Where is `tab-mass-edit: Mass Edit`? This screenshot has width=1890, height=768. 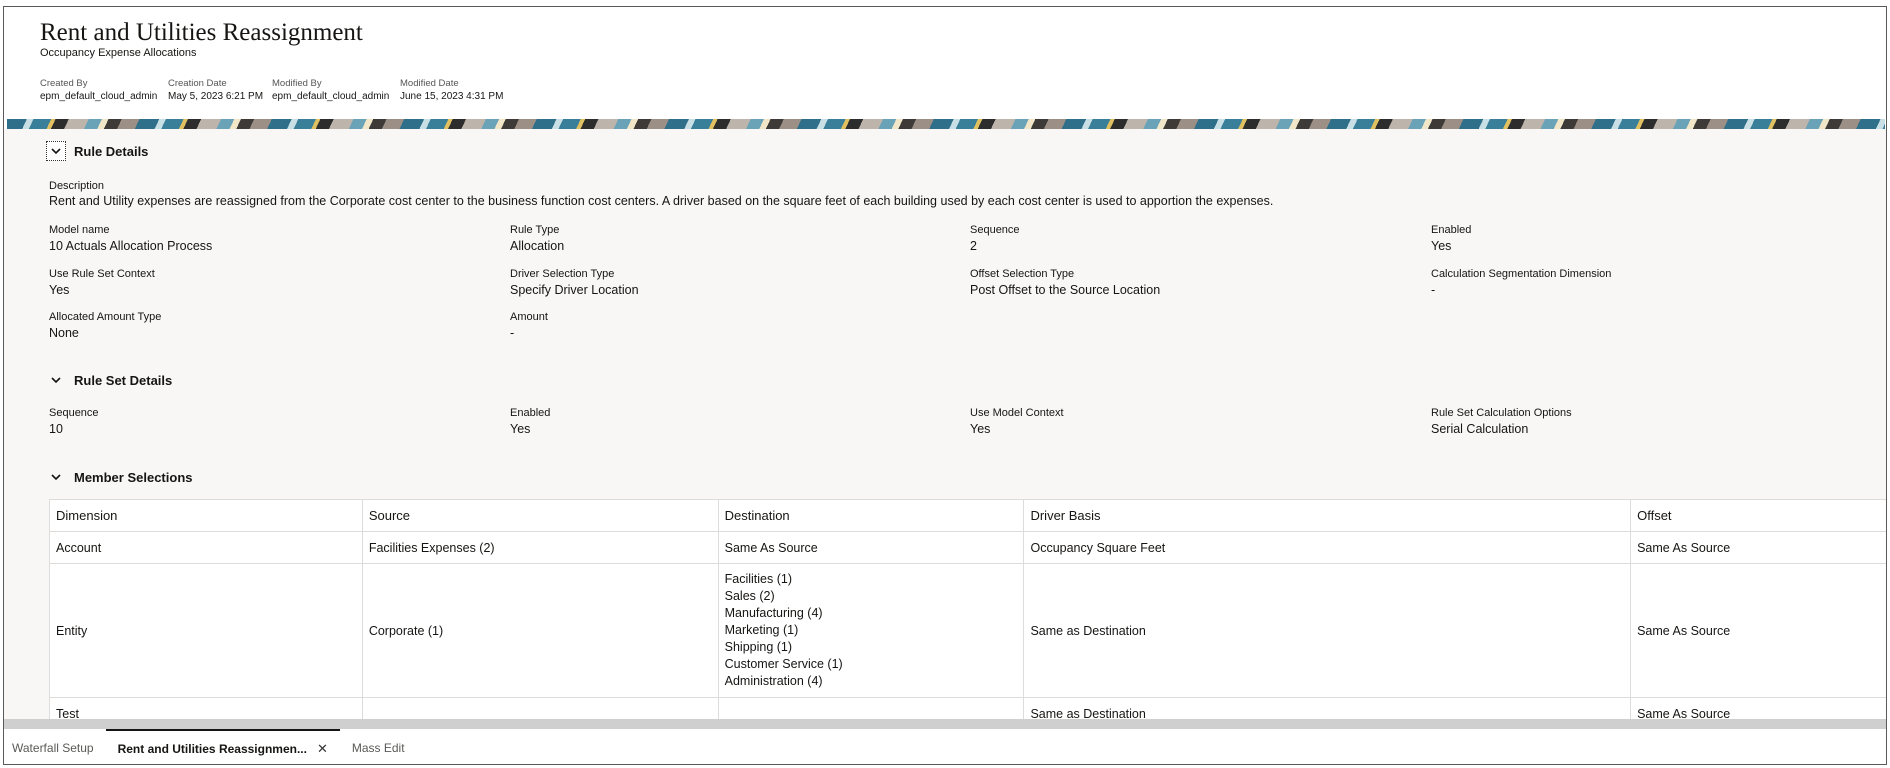
tab-mass-edit: Mass Edit is located at coordinates (378, 746).